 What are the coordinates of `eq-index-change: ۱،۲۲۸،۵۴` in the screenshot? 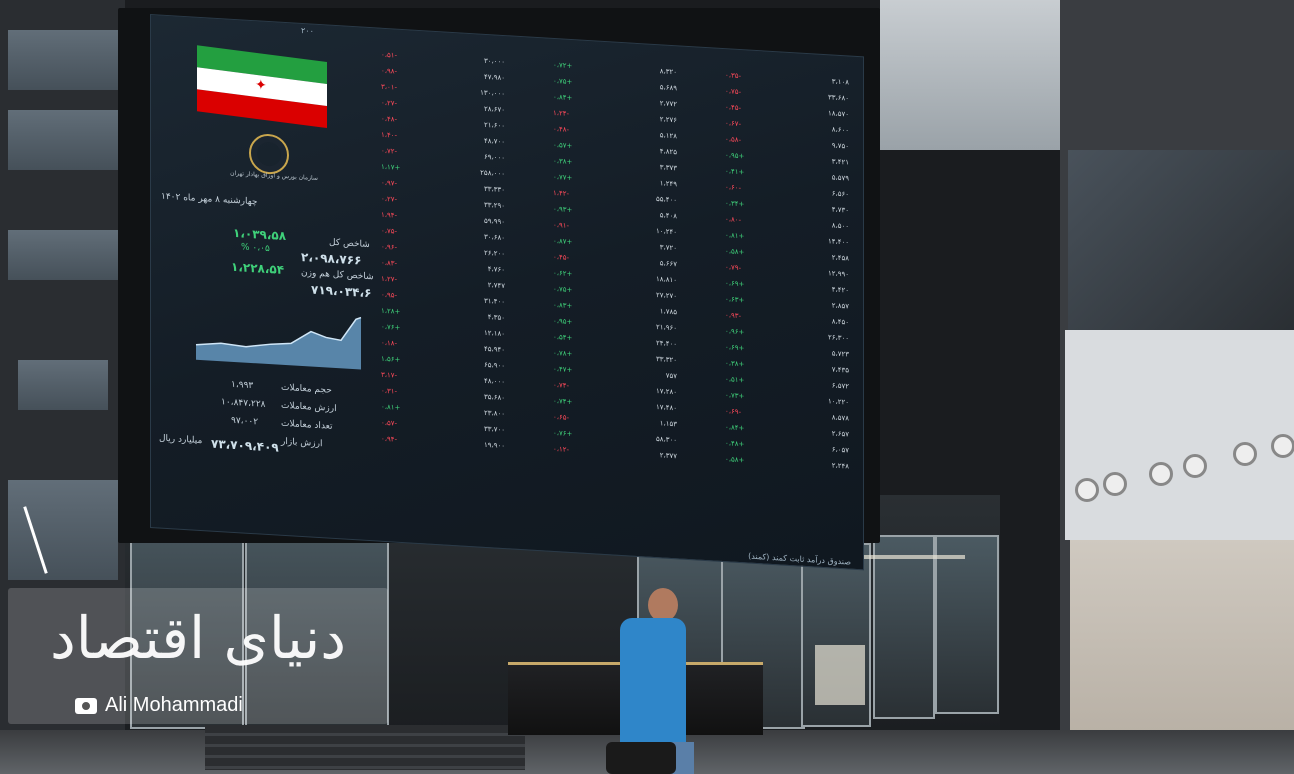 It's located at (258, 268).